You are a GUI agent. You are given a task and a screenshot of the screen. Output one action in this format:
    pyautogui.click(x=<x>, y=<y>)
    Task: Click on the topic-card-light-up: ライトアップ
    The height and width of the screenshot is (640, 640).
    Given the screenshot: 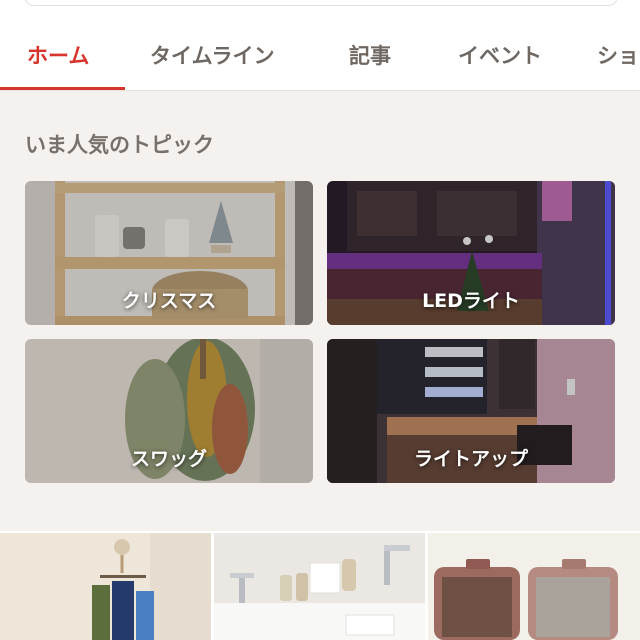 What is the action you would take?
    pyautogui.click(x=471, y=411)
    